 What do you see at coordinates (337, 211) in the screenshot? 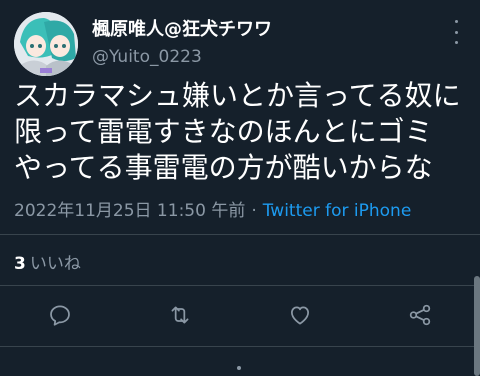
I see `source-link: Twitter for iPhone` at bounding box center [337, 211].